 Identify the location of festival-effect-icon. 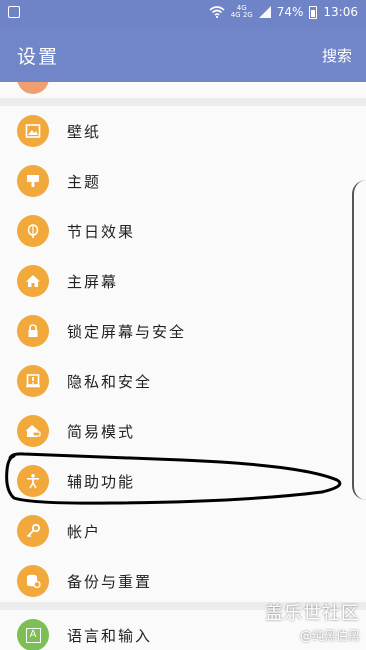
(33, 231).